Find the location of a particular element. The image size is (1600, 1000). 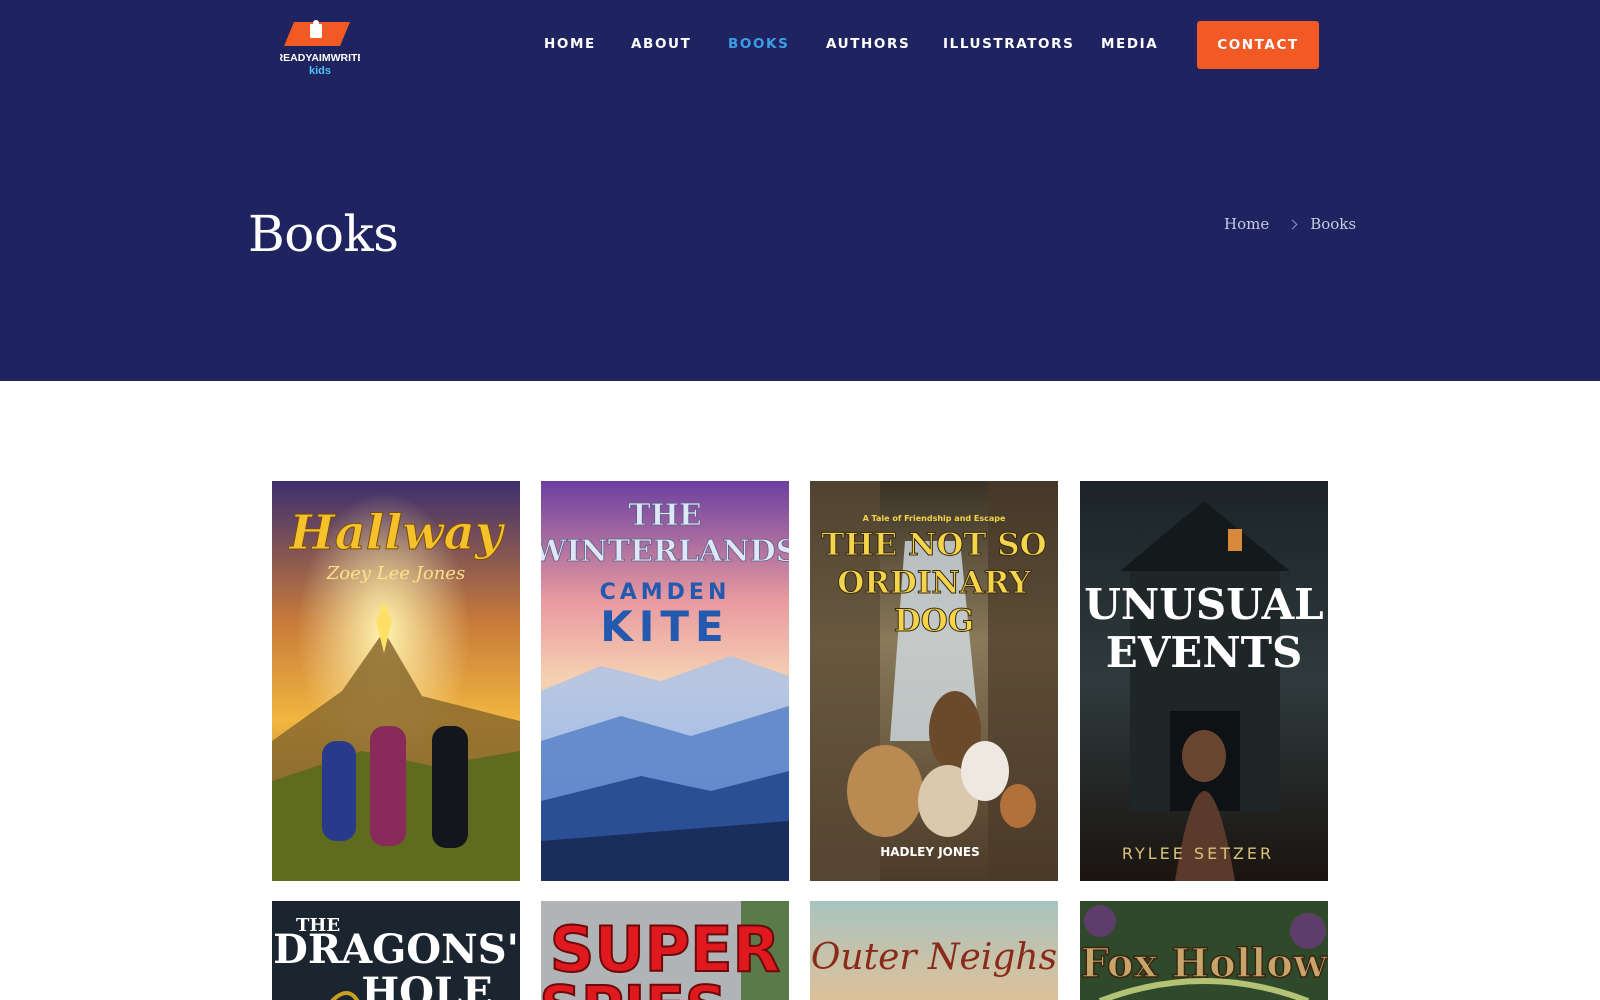

book-title-line2: WINTERLANDS is located at coordinates (665, 551).